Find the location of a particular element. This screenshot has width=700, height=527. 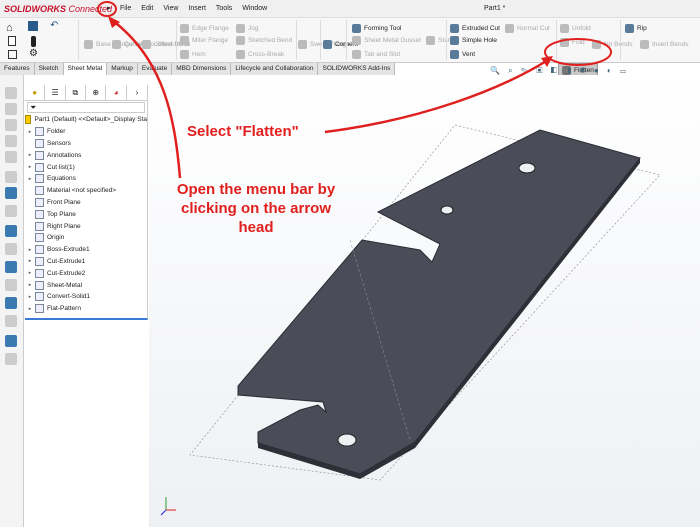

solidworks-logo: SOLIDWORKS Connected is located at coordinates (58, 9).